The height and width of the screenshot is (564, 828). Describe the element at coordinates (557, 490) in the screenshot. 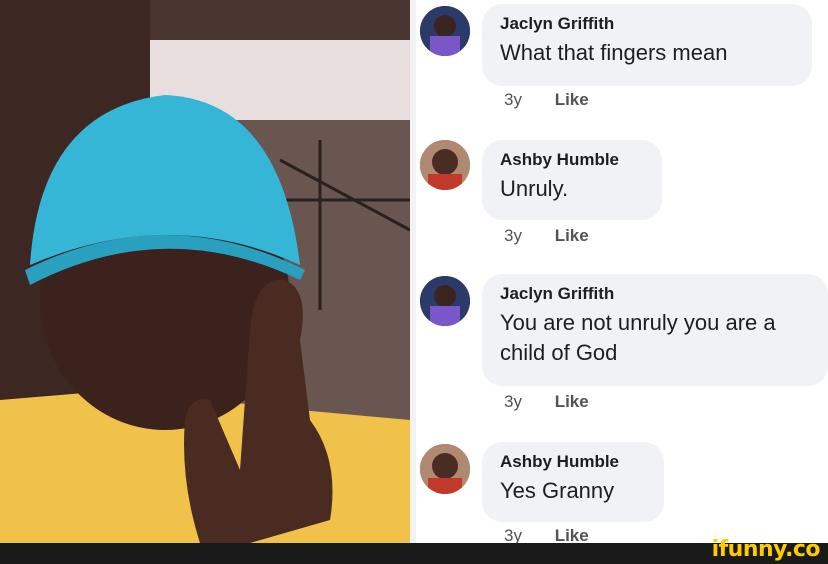

I see `comment-text: Yes Granny` at that location.